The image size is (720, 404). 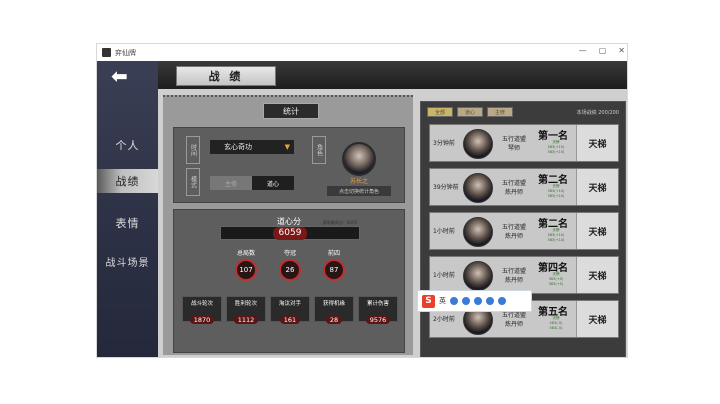 What do you see at coordinates (603, 50) in the screenshot?
I see `maximize-button: ▢` at bounding box center [603, 50].